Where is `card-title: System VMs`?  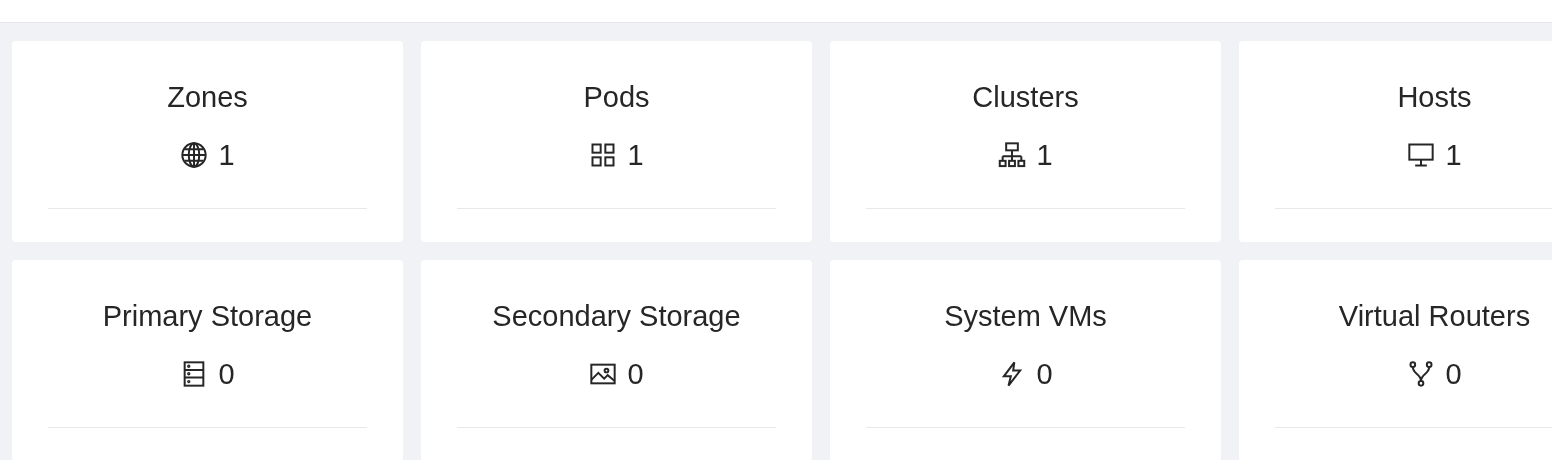 card-title: System VMs is located at coordinates (1025, 316).